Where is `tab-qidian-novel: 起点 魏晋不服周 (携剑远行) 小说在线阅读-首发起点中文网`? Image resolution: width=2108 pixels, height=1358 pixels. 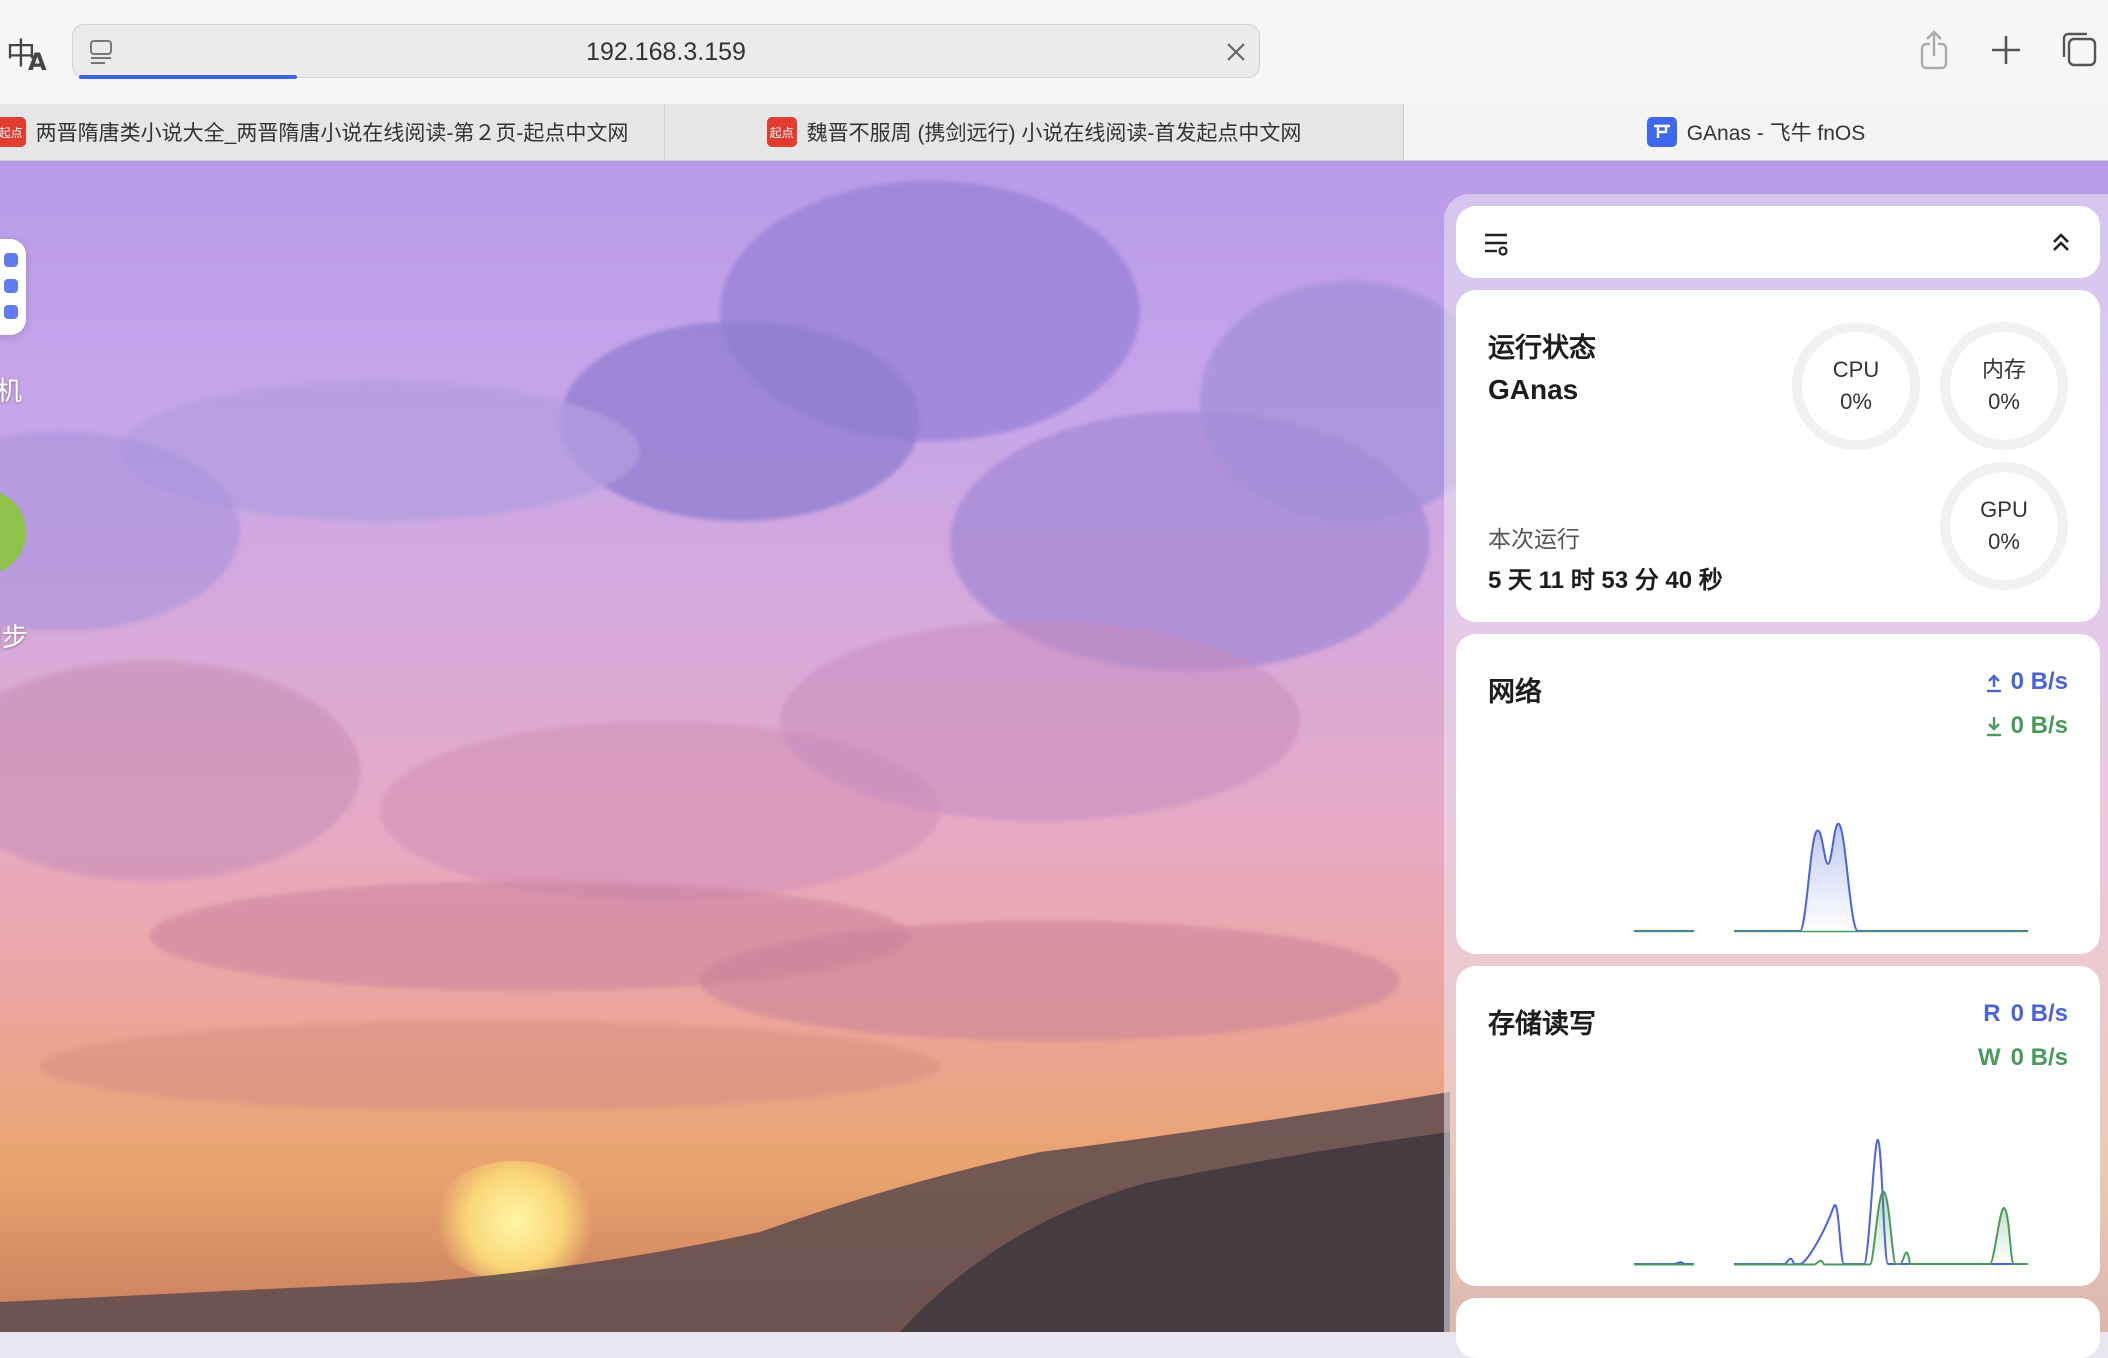 tab-qidian-novel: 起点 魏晋不服周 (携剑远行) 小说在线阅读-首发起点中文网 is located at coordinates (1034, 132).